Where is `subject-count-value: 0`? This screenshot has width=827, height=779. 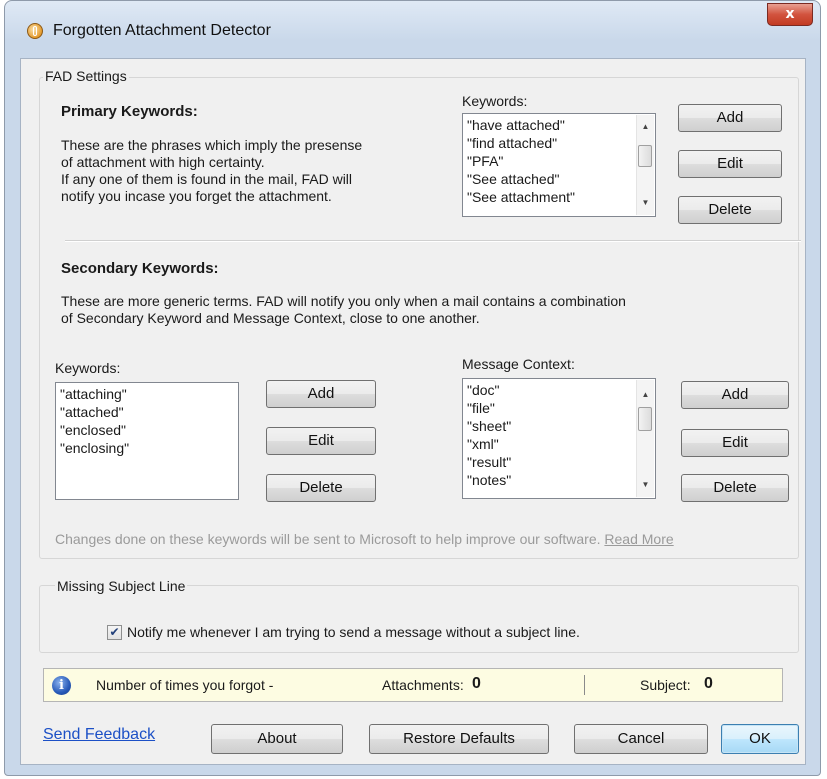
subject-count-value: 0 is located at coordinates (708, 683).